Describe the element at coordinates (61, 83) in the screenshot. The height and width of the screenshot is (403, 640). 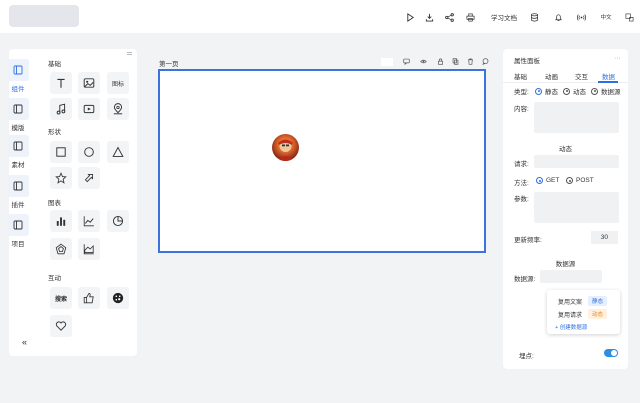
I see `text-icon` at that location.